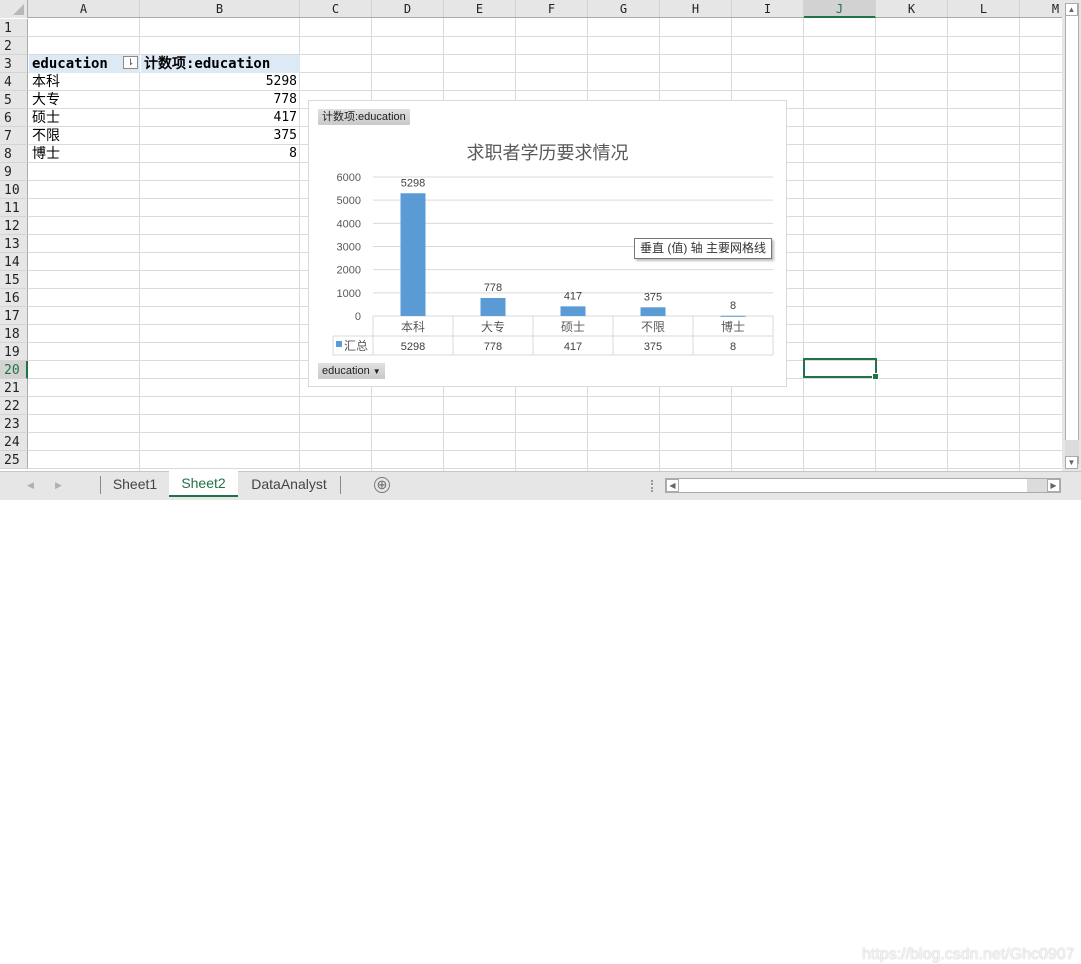  Describe the element at coordinates (14, 316) in the screenshot. I see `row-header-17: 17` at that location.